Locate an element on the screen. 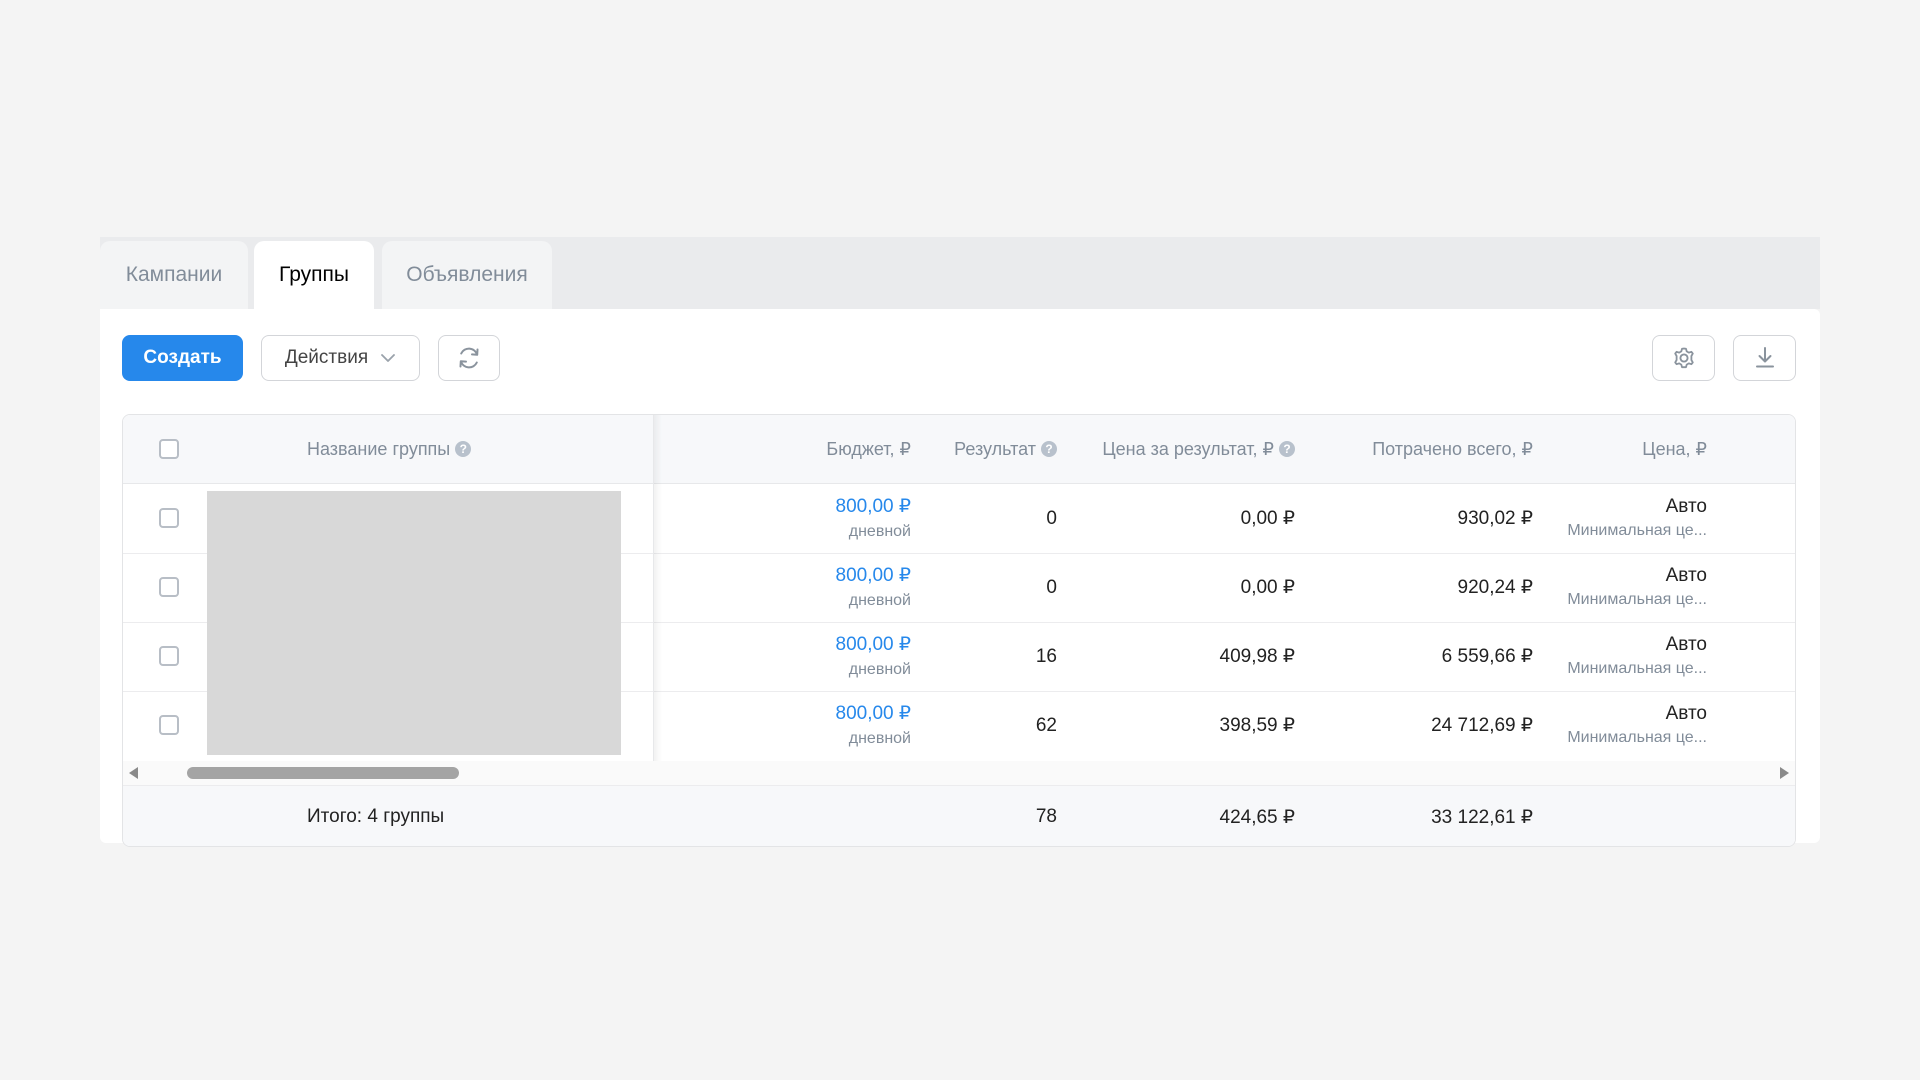 The image size is (1920, 1080). tab-bar: Кампании Группы Объявления is located at coordinates (960, 273).